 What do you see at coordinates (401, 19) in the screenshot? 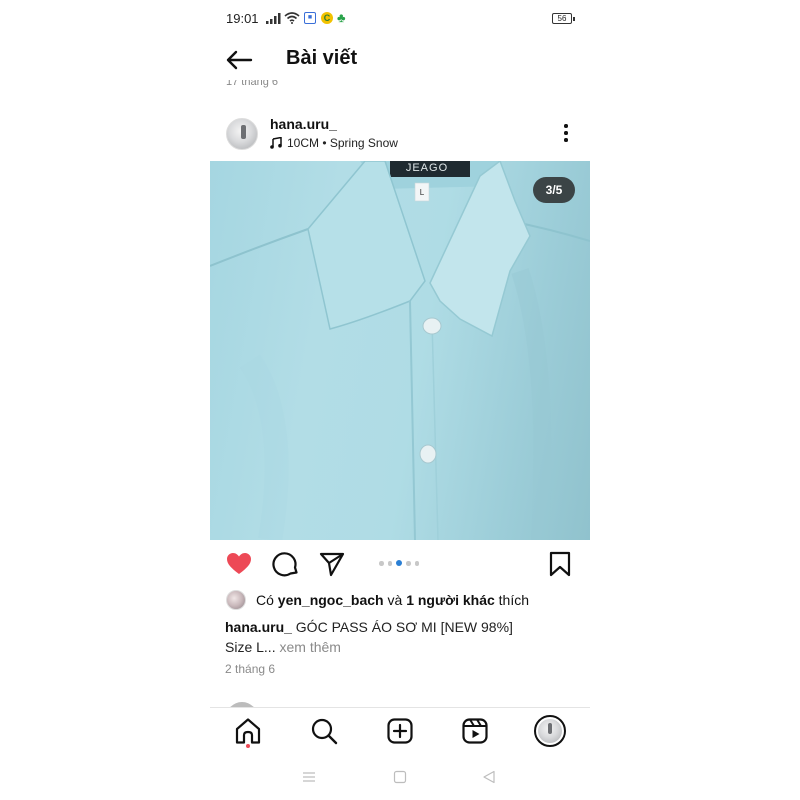
I see `status-bar: 19:01 ■ C ♣ 56` at bounding box center [401, 19].